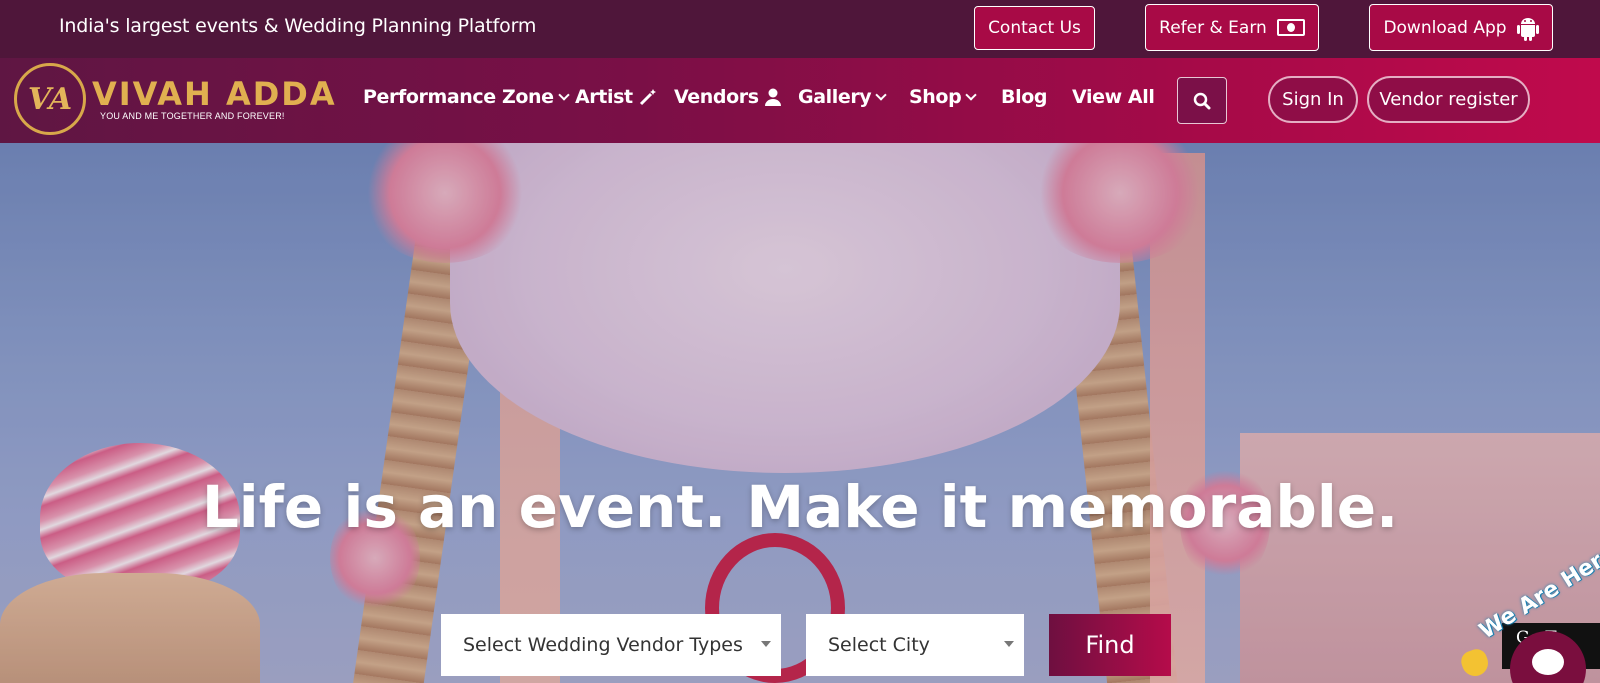  I want to click on android-icon, so click(1527, 29).